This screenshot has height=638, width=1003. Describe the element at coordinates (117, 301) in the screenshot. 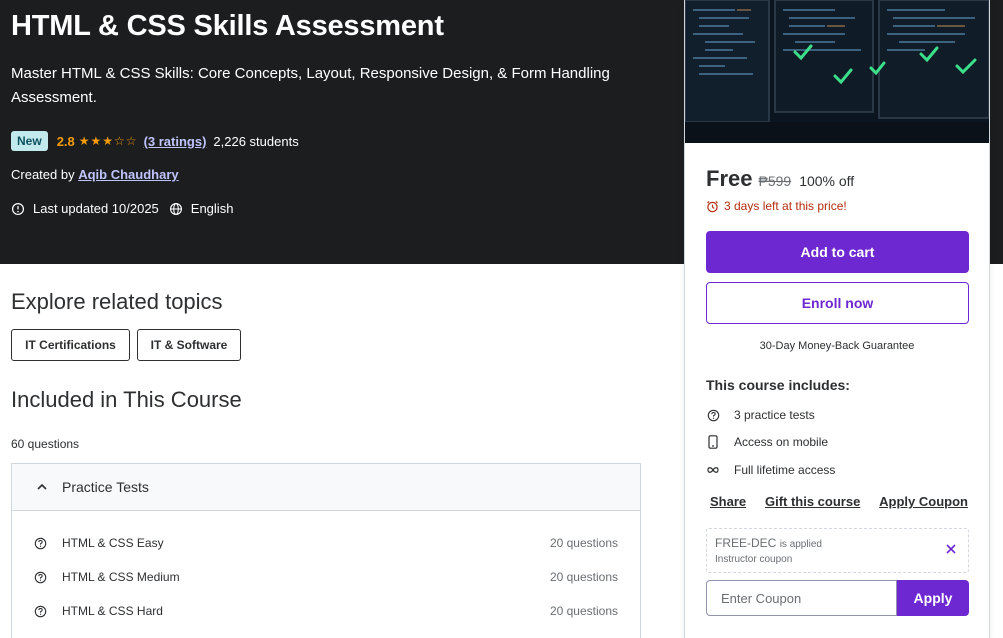

I see `related-topics-heading: Explore related topics` at that location.